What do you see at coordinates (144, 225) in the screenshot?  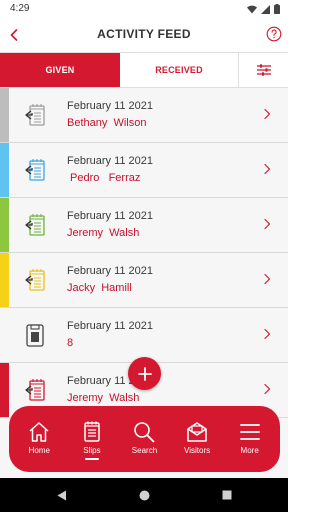 I see `feed-item: February 11 2021 Jeremy Walsh` at bounding box center [144, 225].